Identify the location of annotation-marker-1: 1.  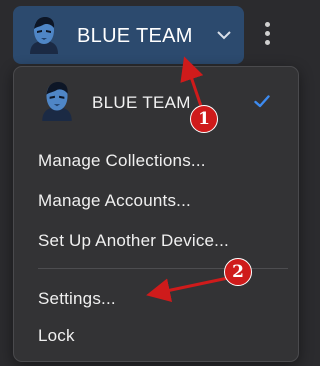
(204, 119).